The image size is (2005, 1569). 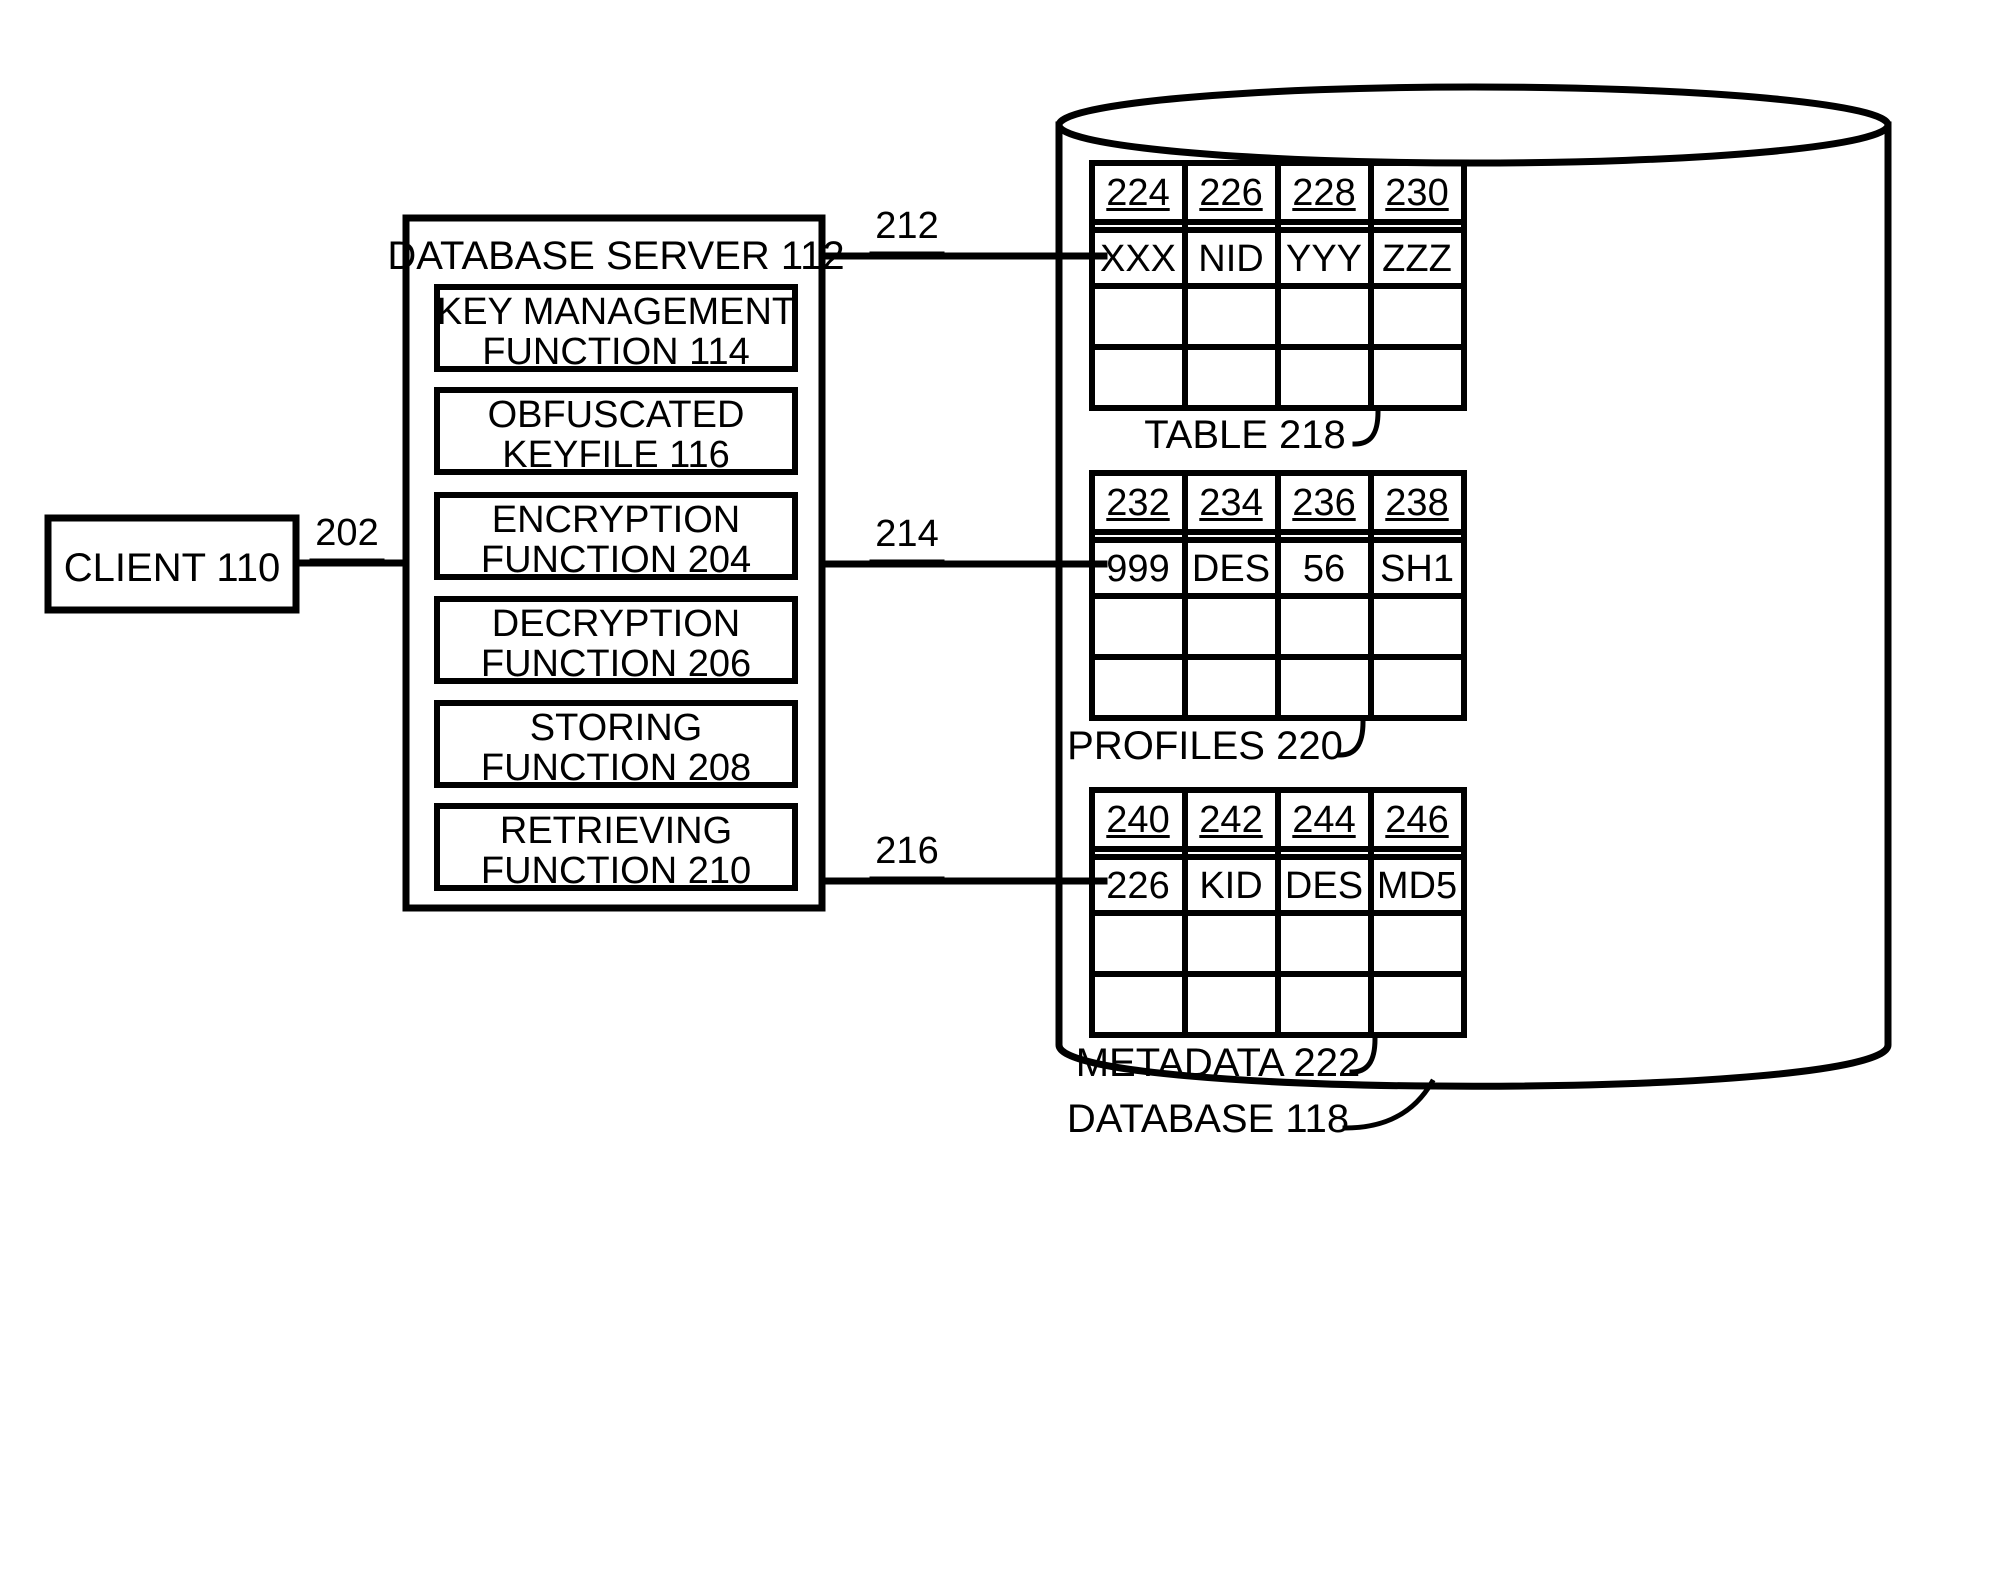 I want to click on table-220-header-2: 236, so click(x=1324, y=503).